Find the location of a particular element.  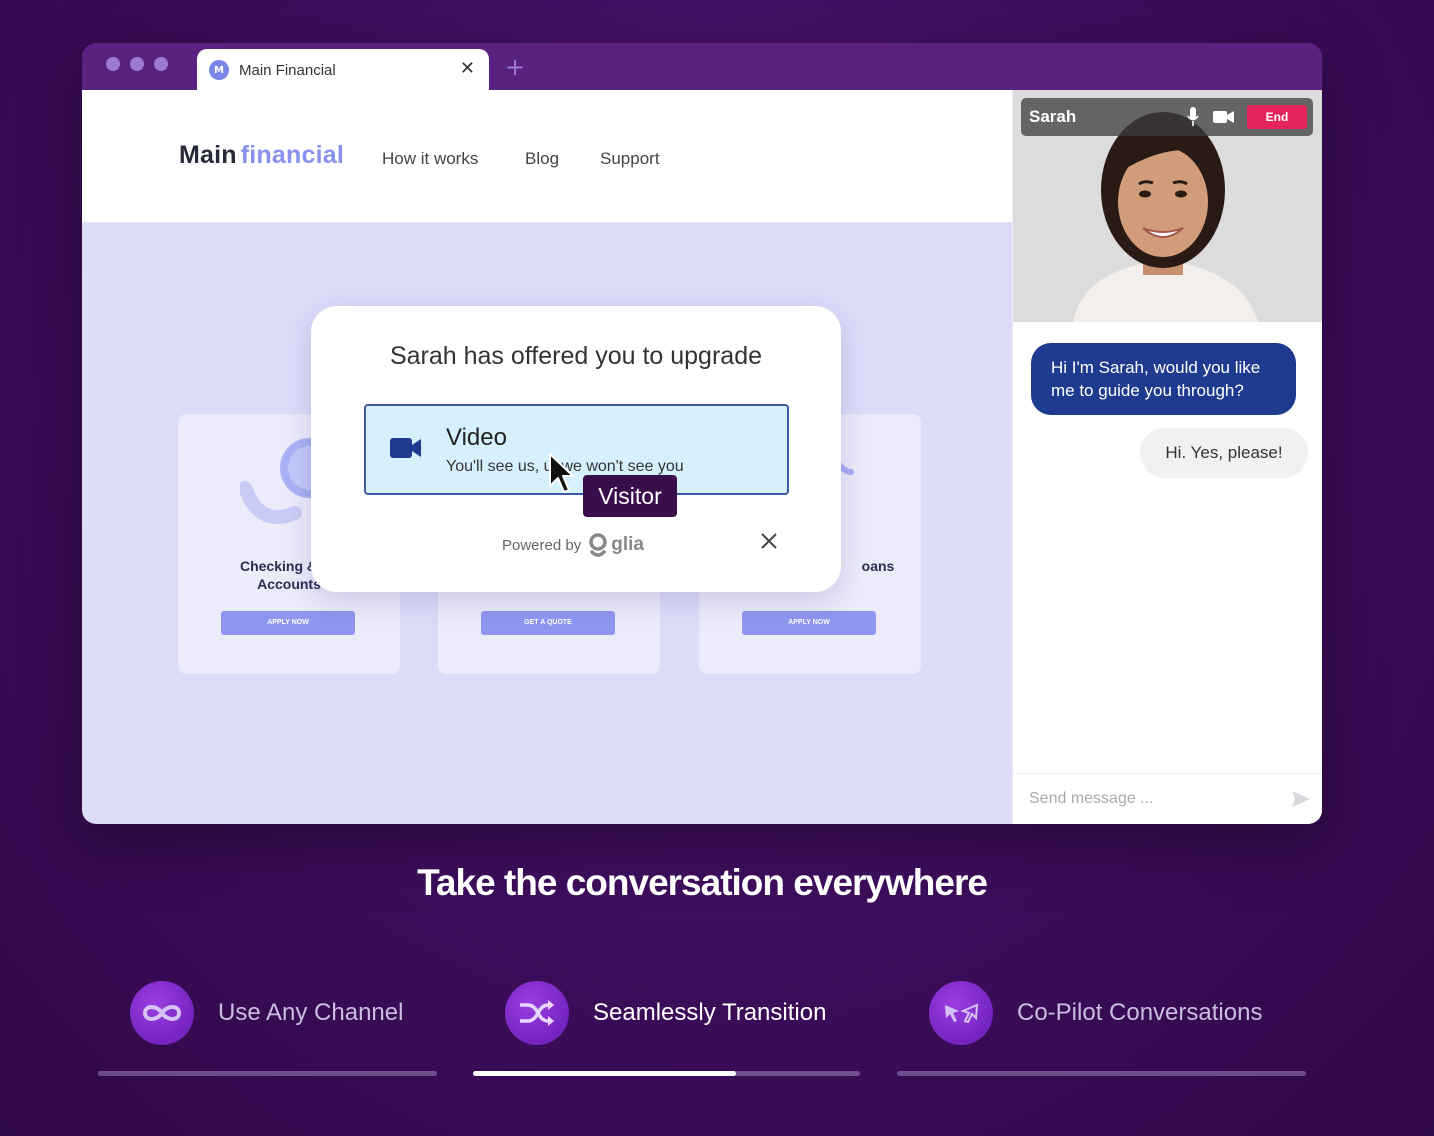

progress-fill is located at coordinates (605, 1073).